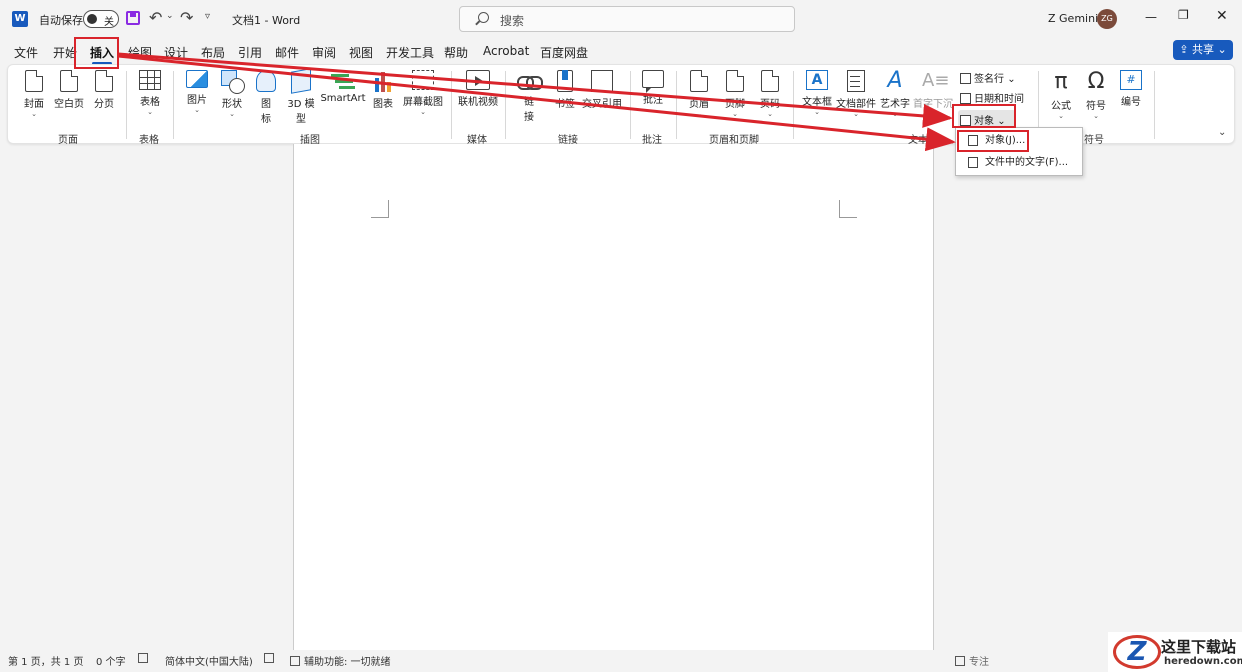 The width and height of the screenshot is (1242, 672). Describe the element at coordinates (104, 104) in the screenshot. I see `page-break-label: 分页` at that location.